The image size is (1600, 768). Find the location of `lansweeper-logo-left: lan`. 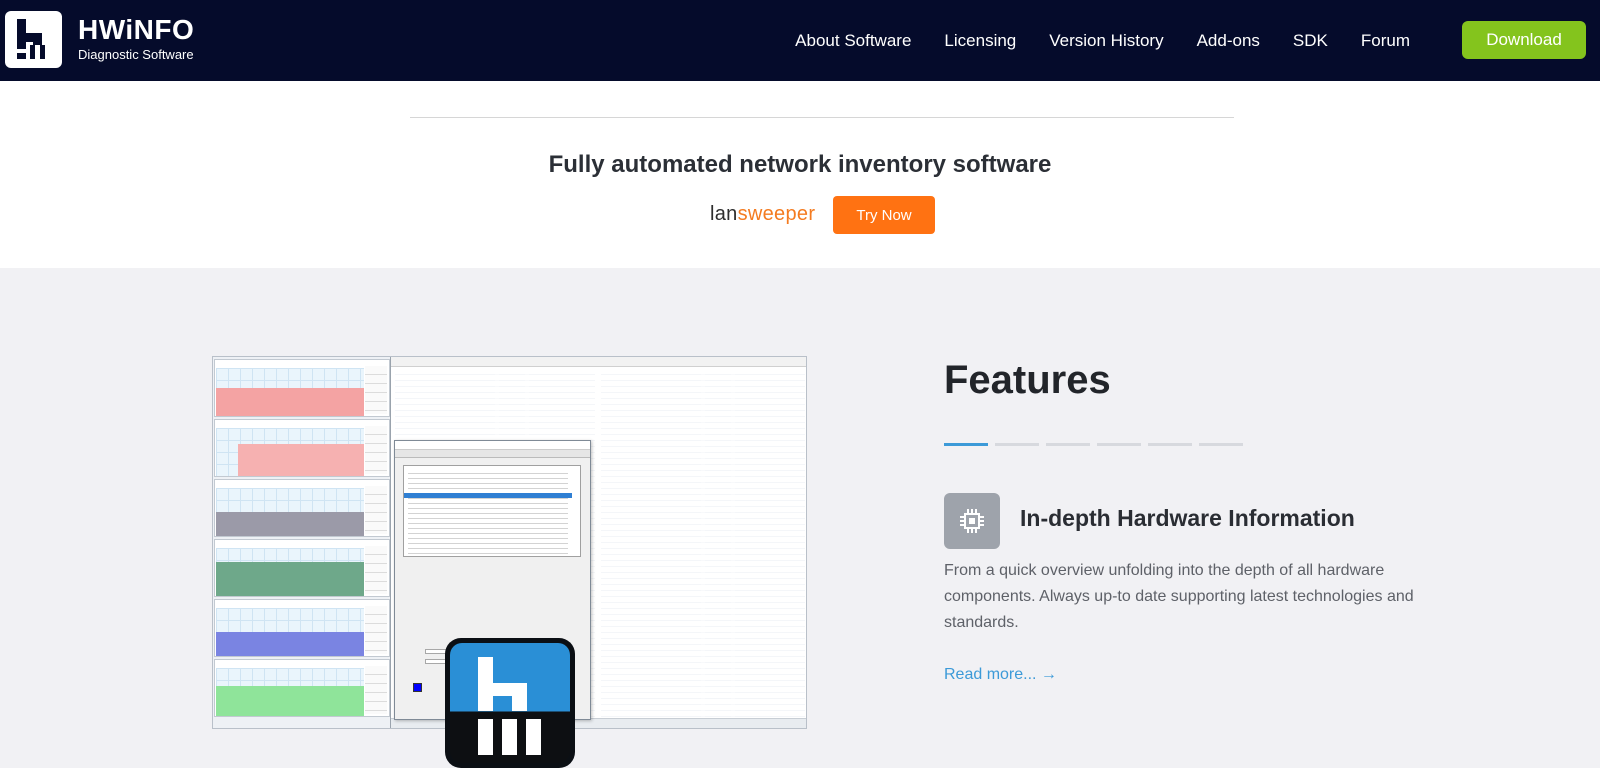

lansweeper-logo-left: lan is located at coordinates (724, 214).